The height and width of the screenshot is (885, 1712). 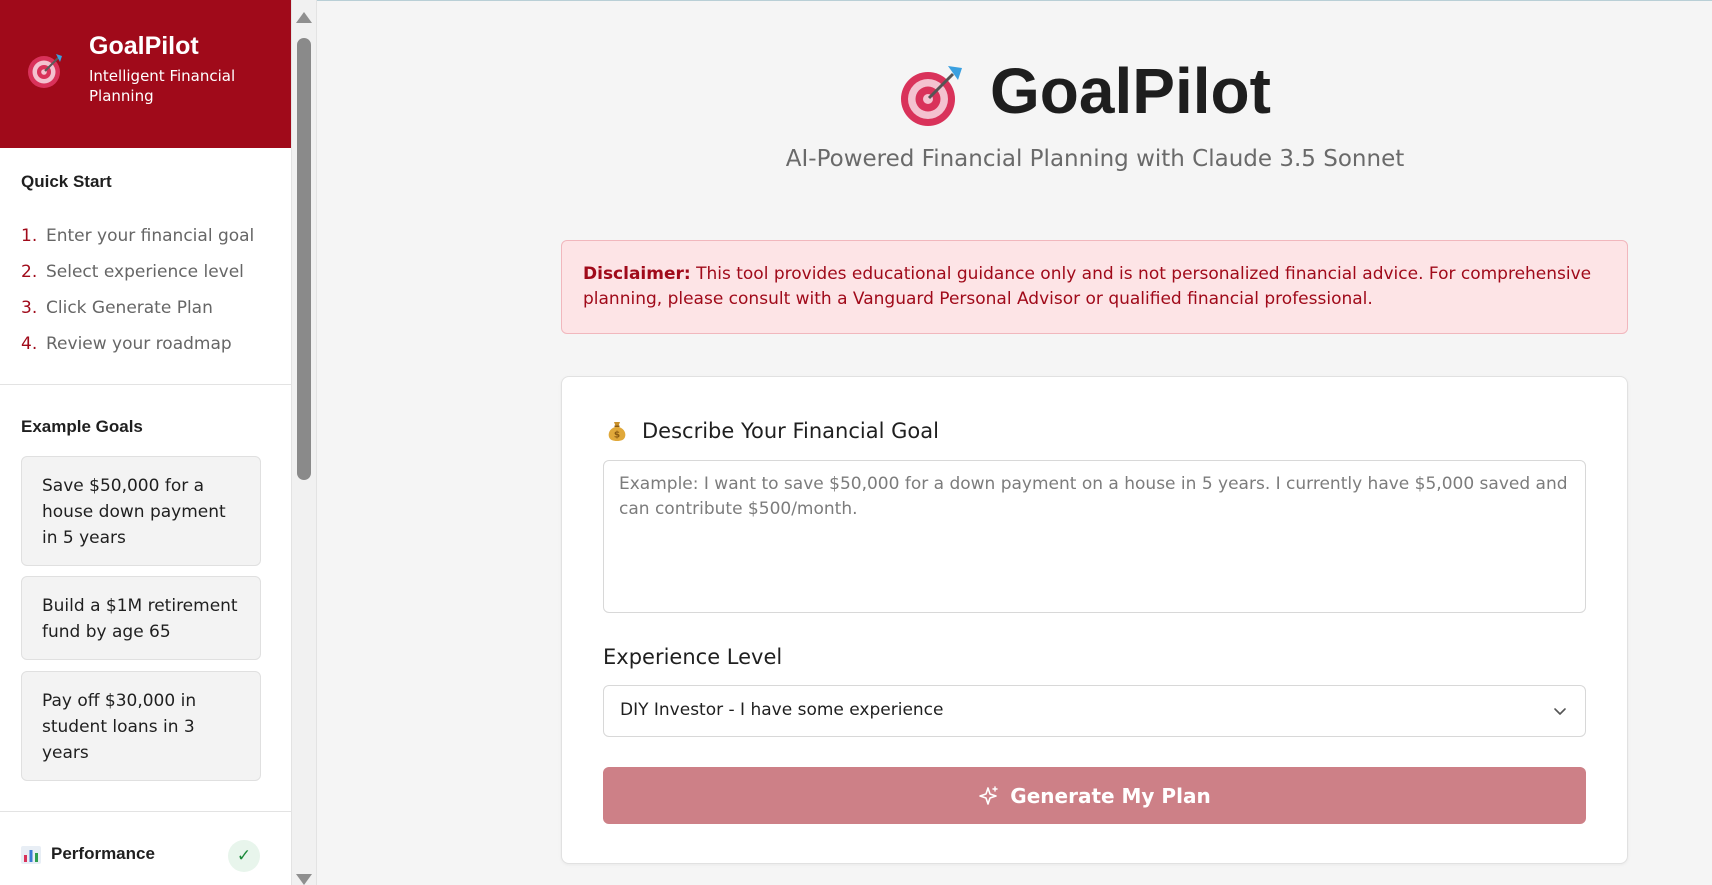 What do you see at coordinates (693, 657) in the screenshot?
I see `experience-level-label: Experience Level` at bounding box center [693, 657].